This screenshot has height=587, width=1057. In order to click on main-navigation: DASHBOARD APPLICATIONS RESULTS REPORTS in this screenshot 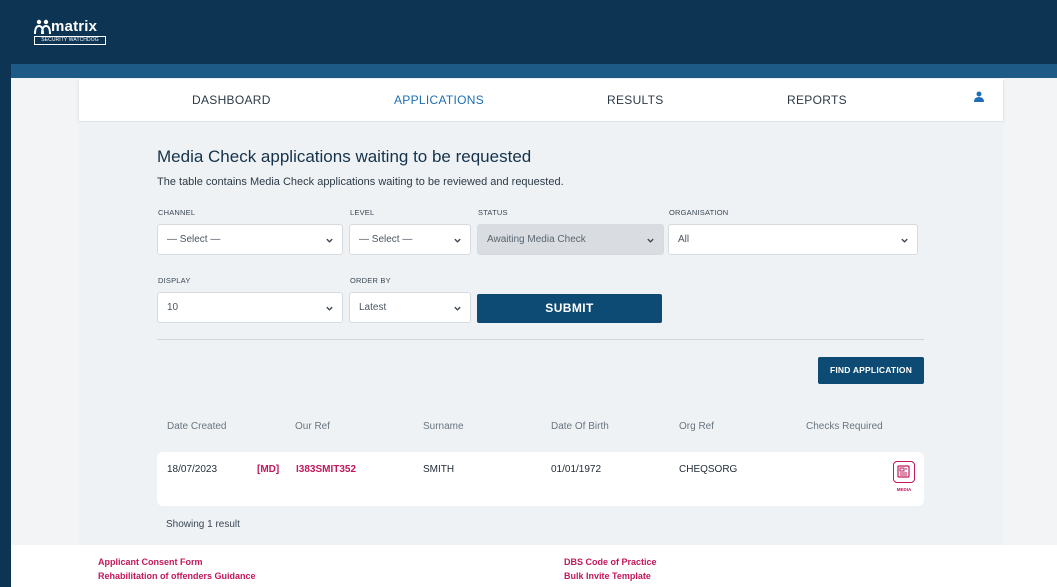, I will do `click(541, 100)`.